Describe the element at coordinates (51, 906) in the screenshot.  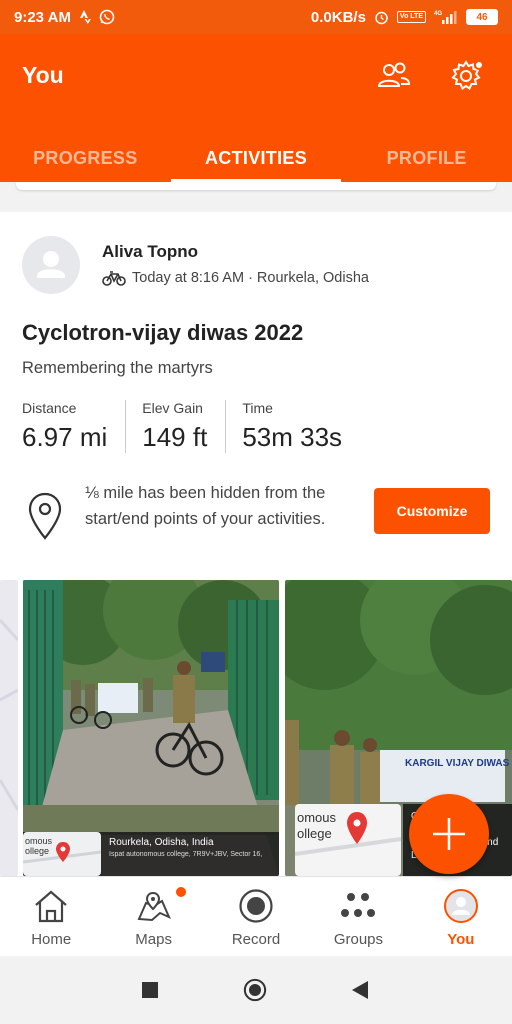
I see `home-icon` at that location.